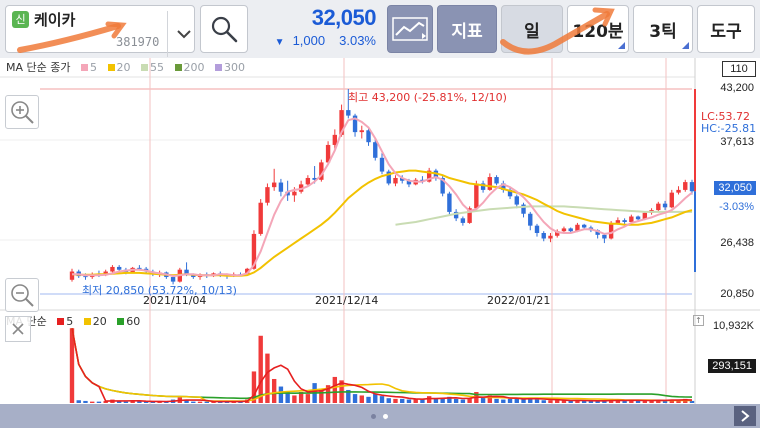 Image resolution: width=760 pixels, height=428 pixels. I want to click on page-dot, so click(373, 416).